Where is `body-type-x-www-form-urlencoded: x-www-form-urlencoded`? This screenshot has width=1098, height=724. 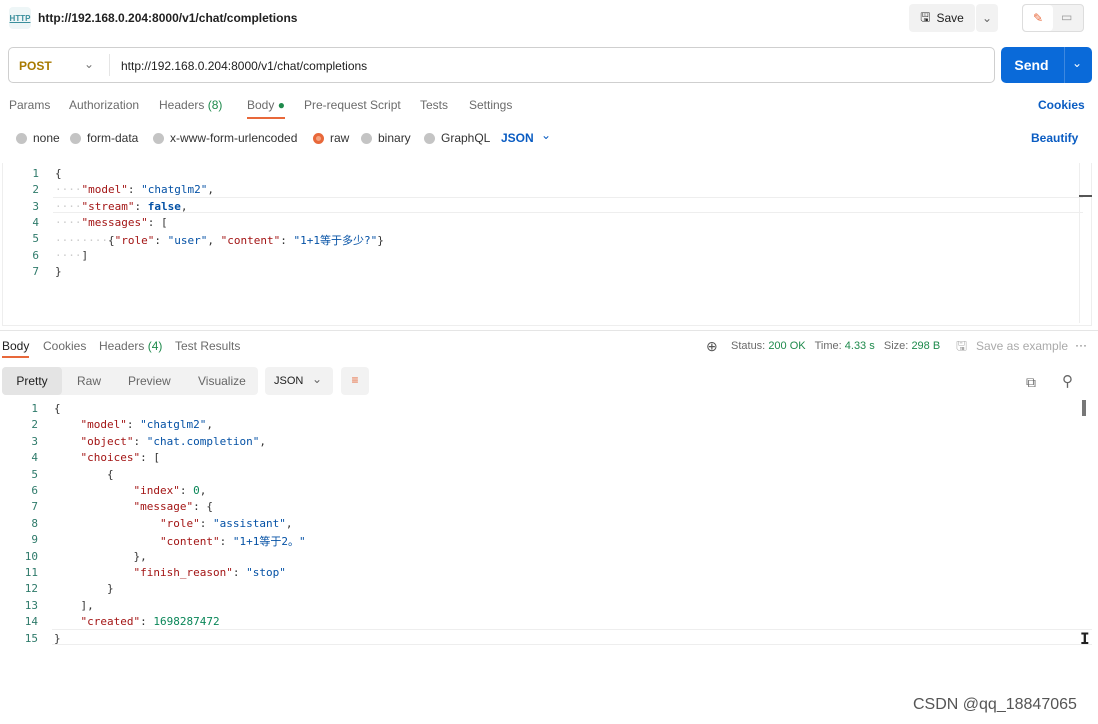 body-type-x-www-form-urlencoded: x-www-form-urlencoded is located at coordinates (225, 138).